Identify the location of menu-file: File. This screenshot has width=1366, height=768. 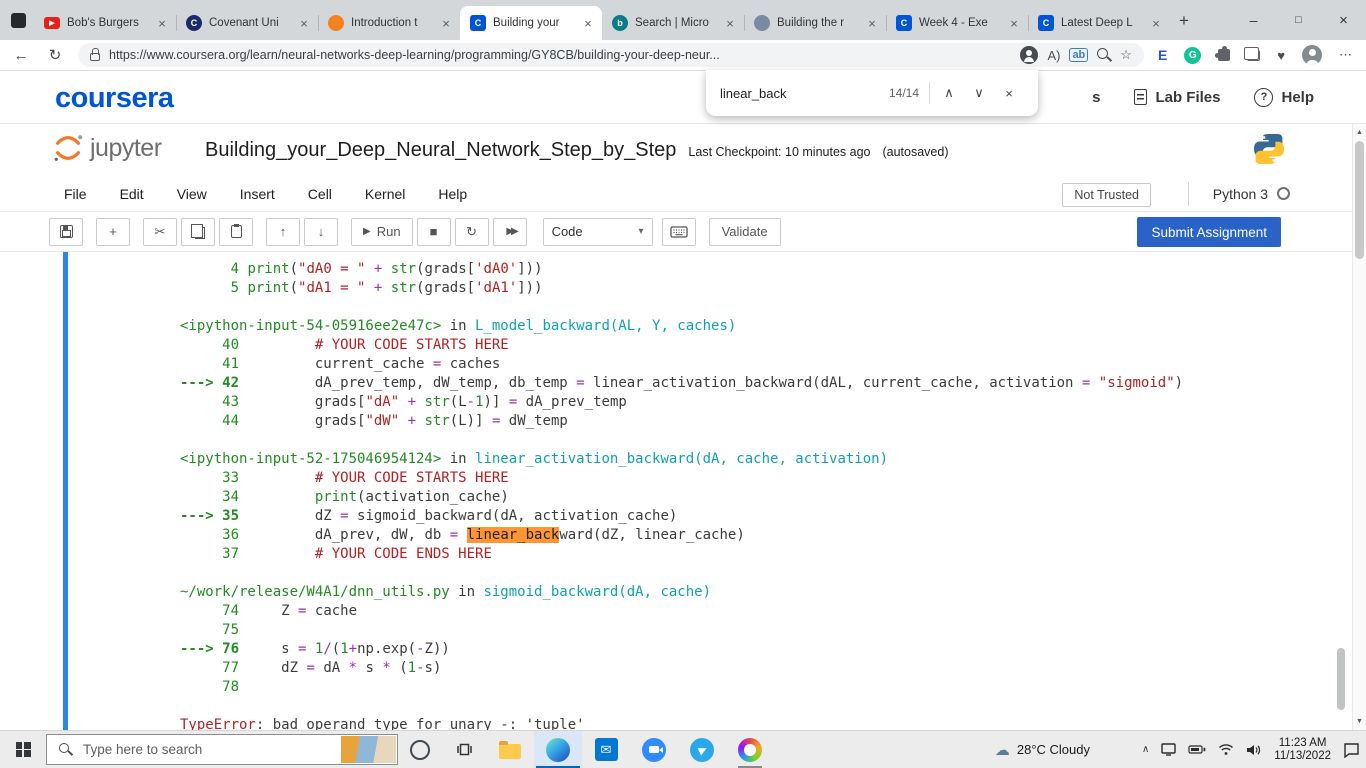
(75, 194).